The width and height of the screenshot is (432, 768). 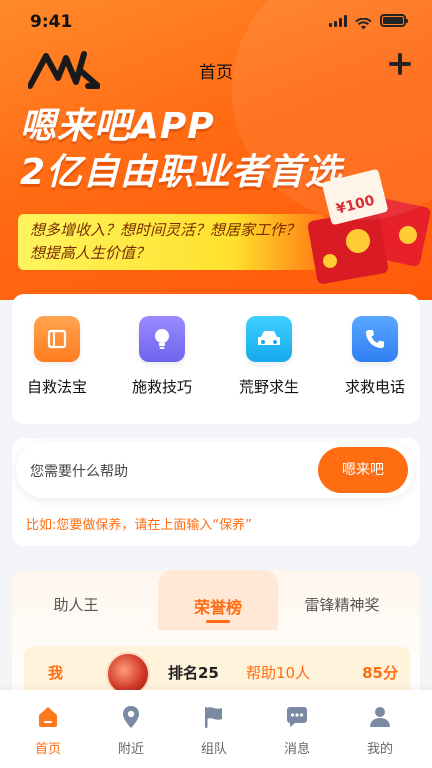 I want to click on envelope-amount-text: ¥100, so click(x=356, y=205).